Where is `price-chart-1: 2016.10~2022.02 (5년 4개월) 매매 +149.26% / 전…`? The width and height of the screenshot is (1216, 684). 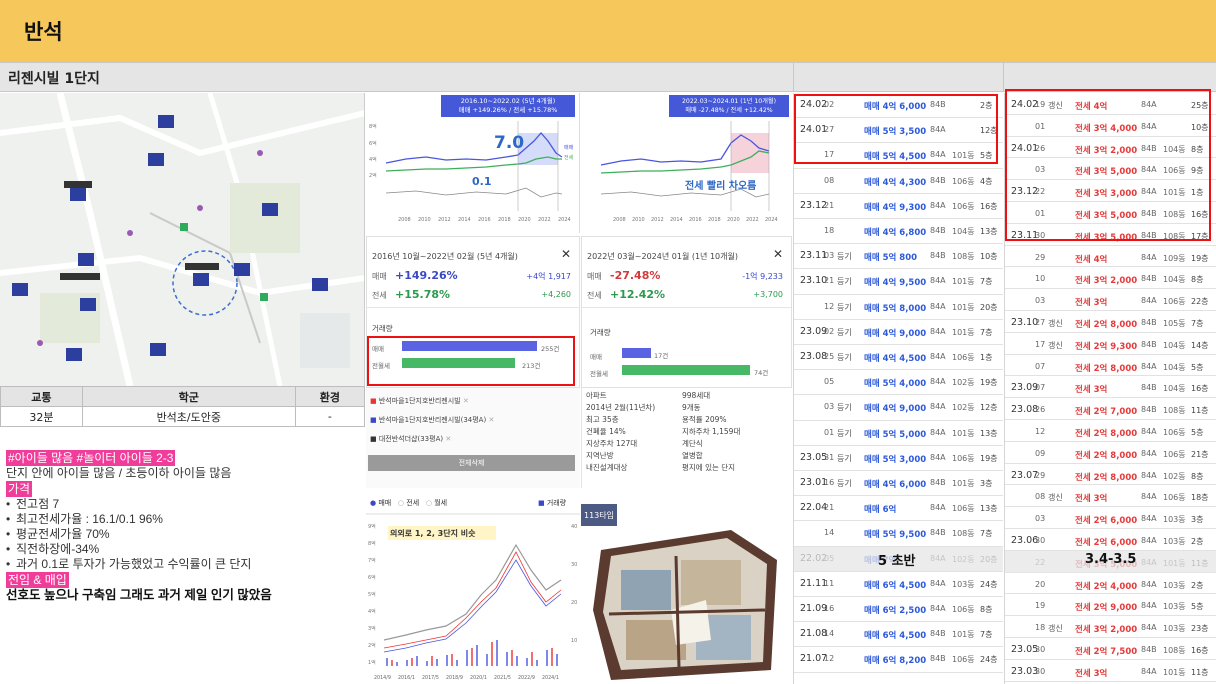
price-chart-1: 2016.10~2022.02 (5년 4개월) 매매 +149.26% / 전… is located at coordinates (473, 163).